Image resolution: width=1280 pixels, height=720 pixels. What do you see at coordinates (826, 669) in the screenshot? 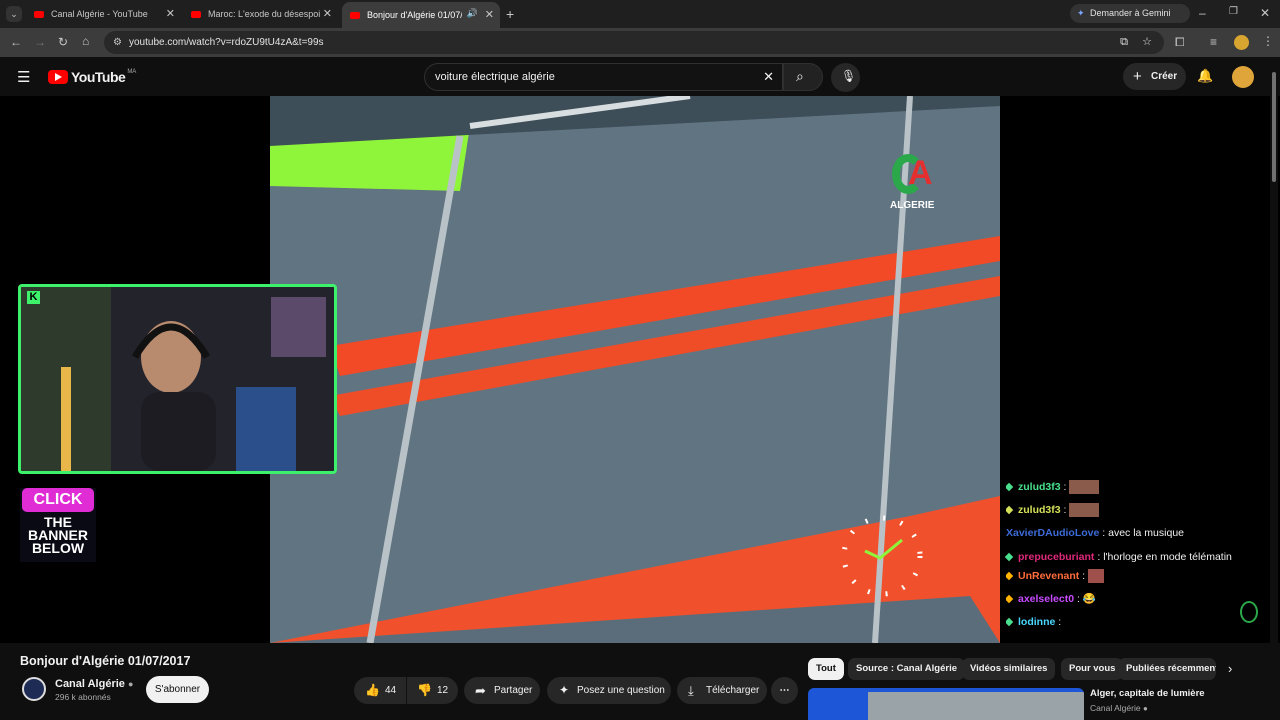
I see `chip-all: Tout` at bounding box center [826, 669].